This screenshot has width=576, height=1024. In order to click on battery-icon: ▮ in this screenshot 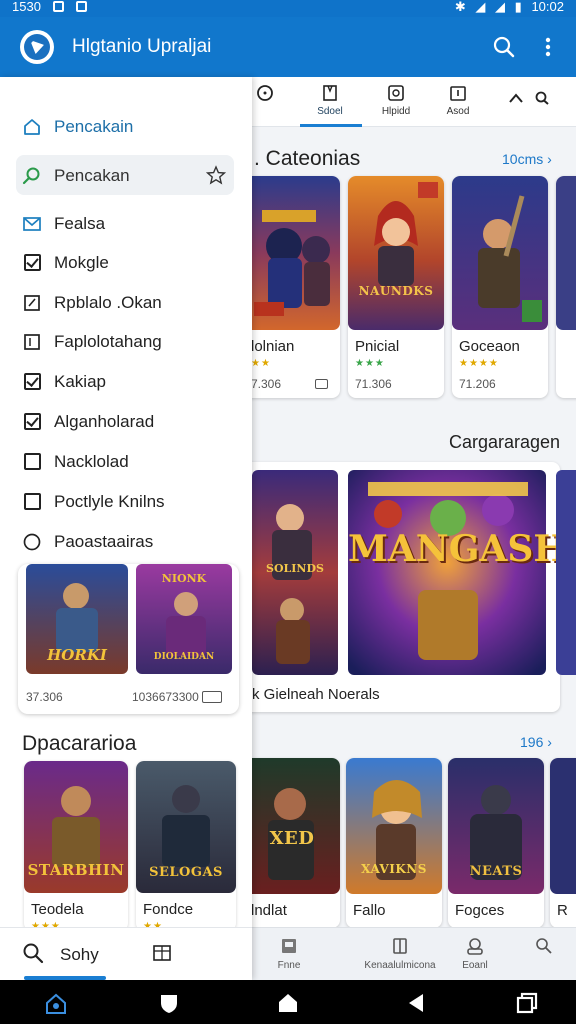, I will do `click(518, 7)`.